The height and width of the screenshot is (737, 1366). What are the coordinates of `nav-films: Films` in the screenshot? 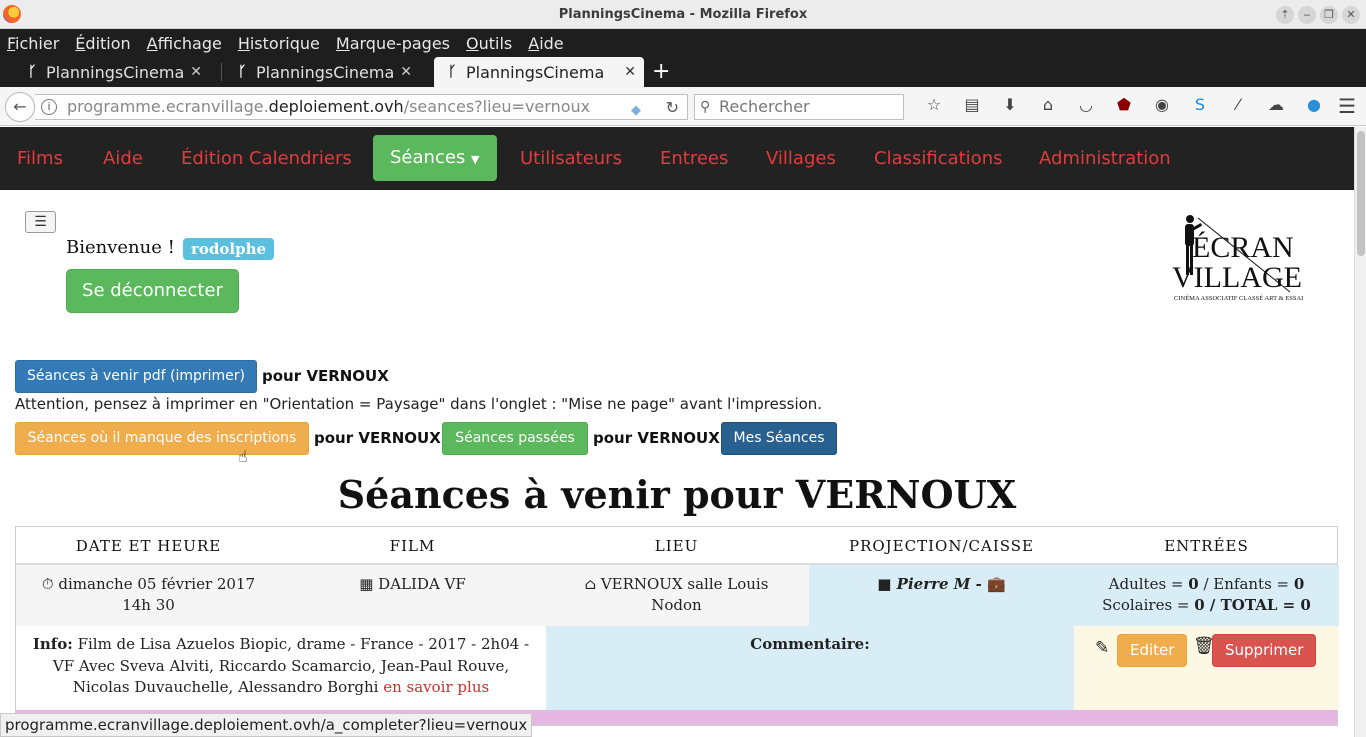 It's located at (40, 158).